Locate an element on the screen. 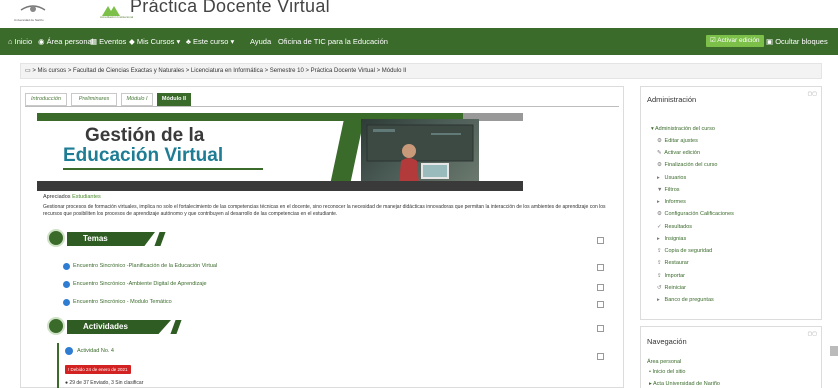  admin-item: ⇪ Importar is located at coordinates (671, 276).